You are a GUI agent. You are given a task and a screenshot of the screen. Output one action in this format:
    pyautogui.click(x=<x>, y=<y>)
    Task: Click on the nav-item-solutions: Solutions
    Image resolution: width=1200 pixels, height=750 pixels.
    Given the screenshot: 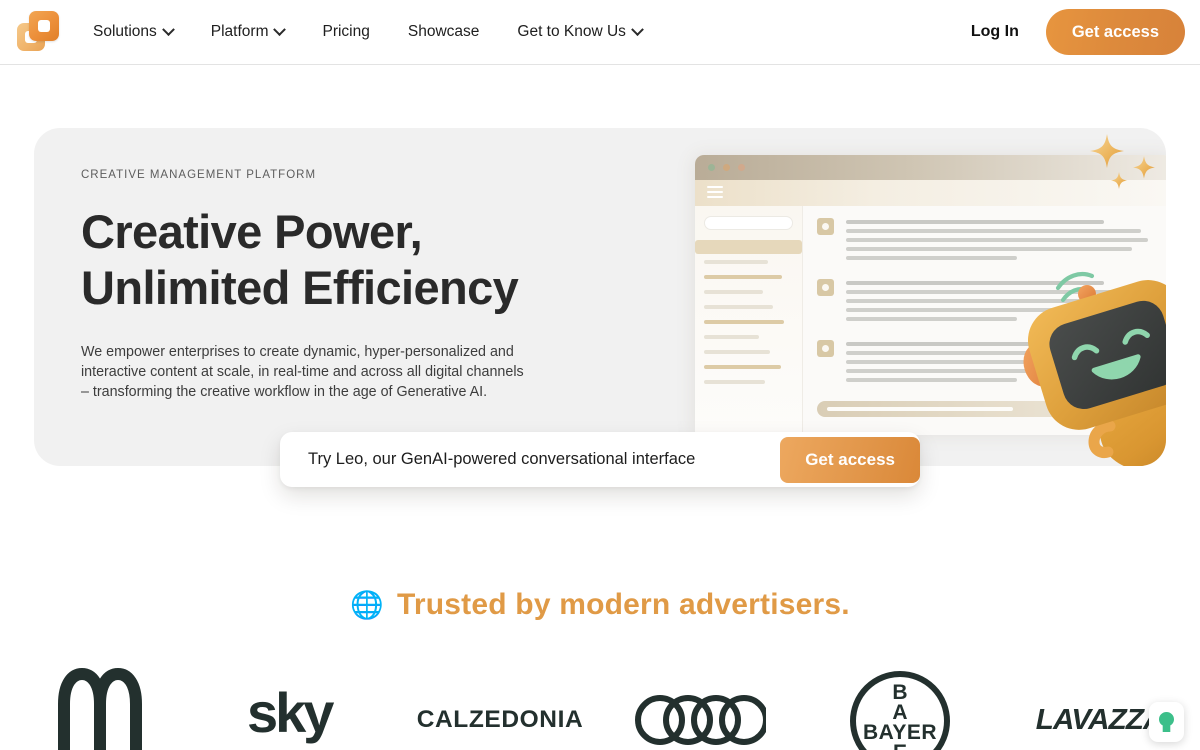 What is the action you would take?
    pyautogui.click(x=134, y=32)
    